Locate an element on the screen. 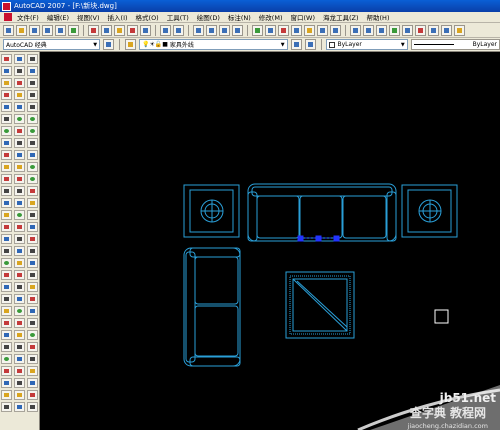 The height and width of the screenshot is (430, 500). text-style-icon is located at coordinates (355, 30).